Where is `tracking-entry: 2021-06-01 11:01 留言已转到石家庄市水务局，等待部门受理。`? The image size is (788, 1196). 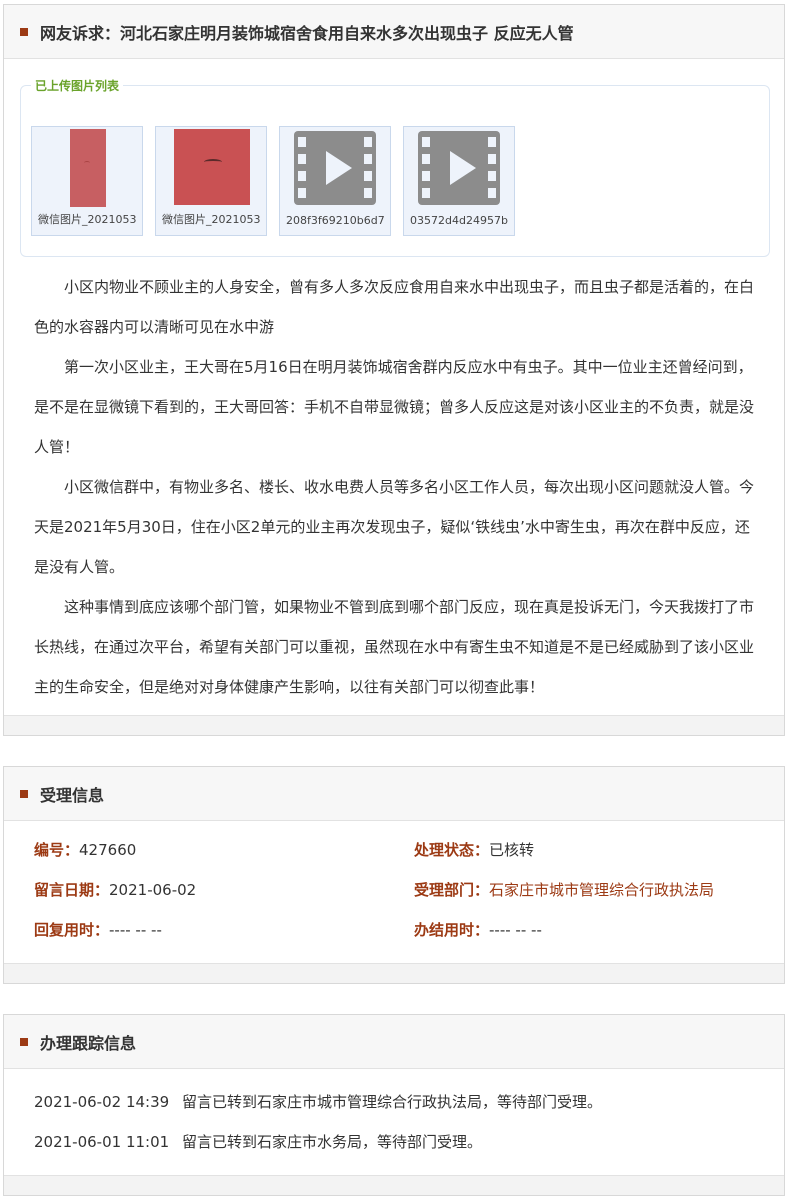 tracking-entry: 2021-06-01 11:01 留言已转到石家庄市水务局，等待部门受理。 is located at coordinates (404, 1149).